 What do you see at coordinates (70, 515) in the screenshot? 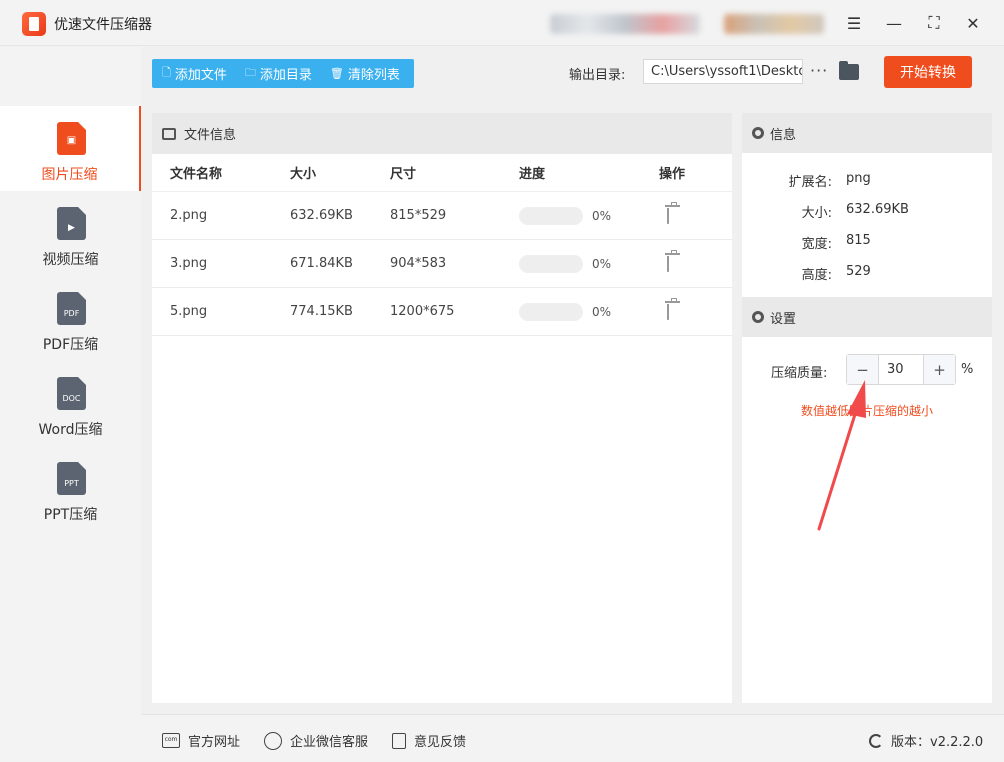
I see `sidebar-item-label: PPT压缩` at bounding box center [70, 515].